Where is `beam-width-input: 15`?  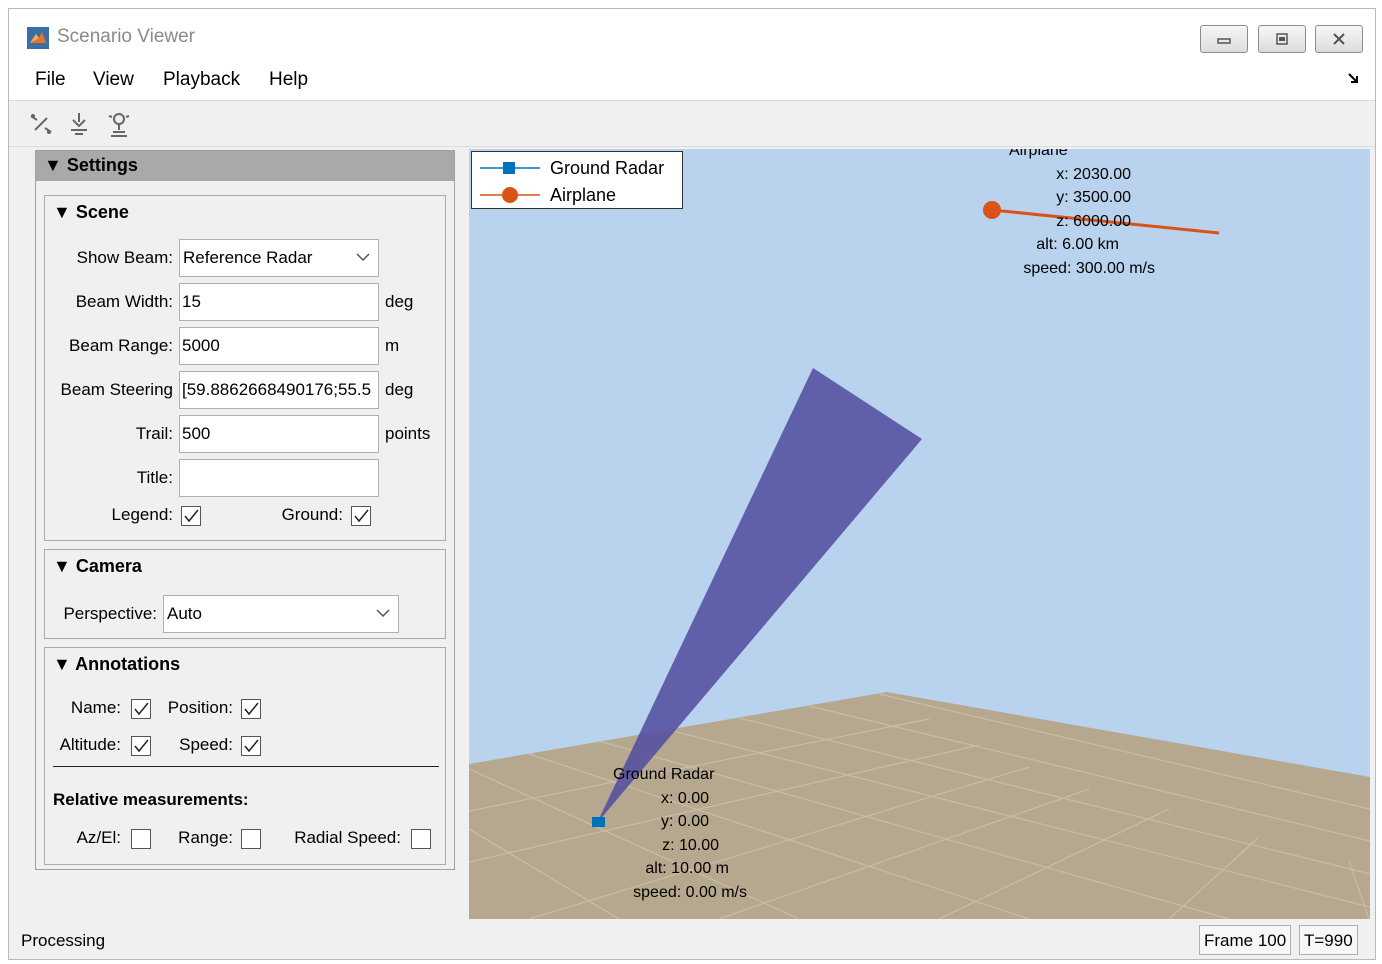
beam-width-input: 15 is located at coordinates (279, 302).